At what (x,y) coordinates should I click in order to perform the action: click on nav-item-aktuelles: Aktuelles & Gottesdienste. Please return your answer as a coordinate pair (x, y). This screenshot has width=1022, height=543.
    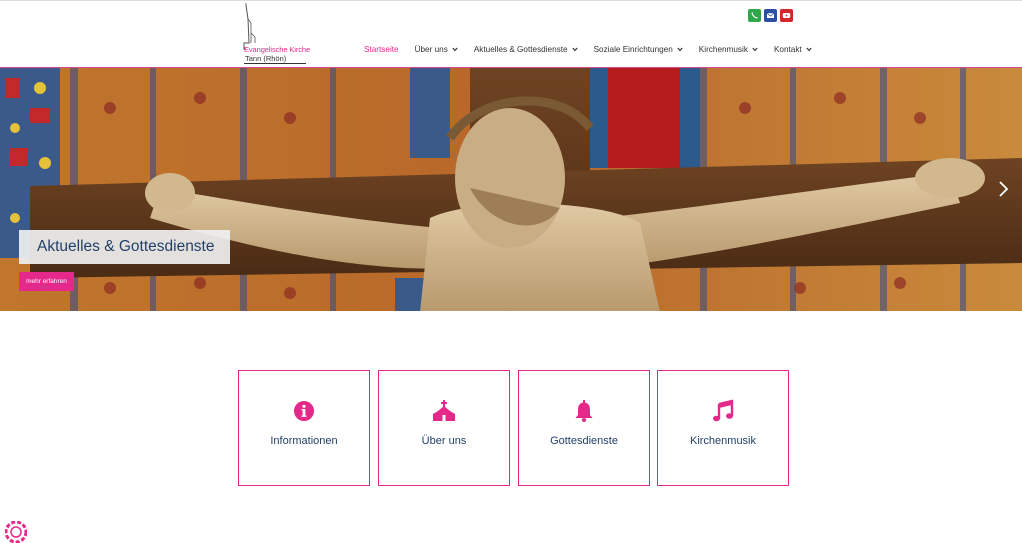
    Looking at the image, I should click on (526, 49).